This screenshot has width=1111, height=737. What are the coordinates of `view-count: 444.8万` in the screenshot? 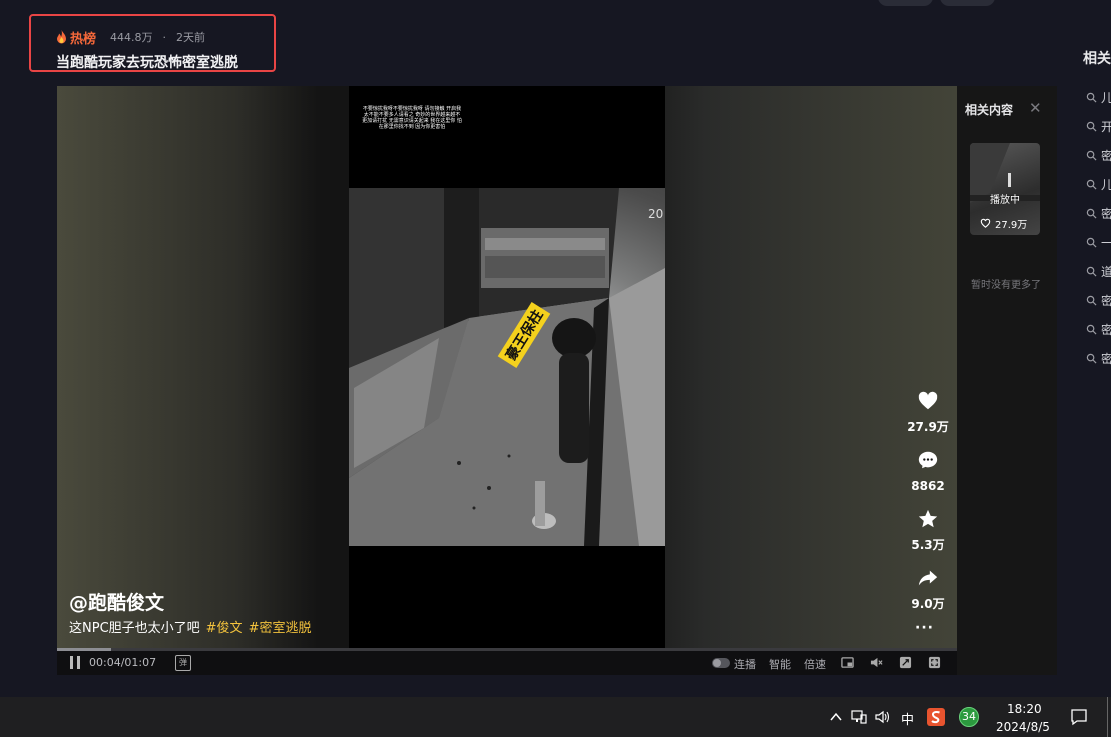 It's located at (131, 37).